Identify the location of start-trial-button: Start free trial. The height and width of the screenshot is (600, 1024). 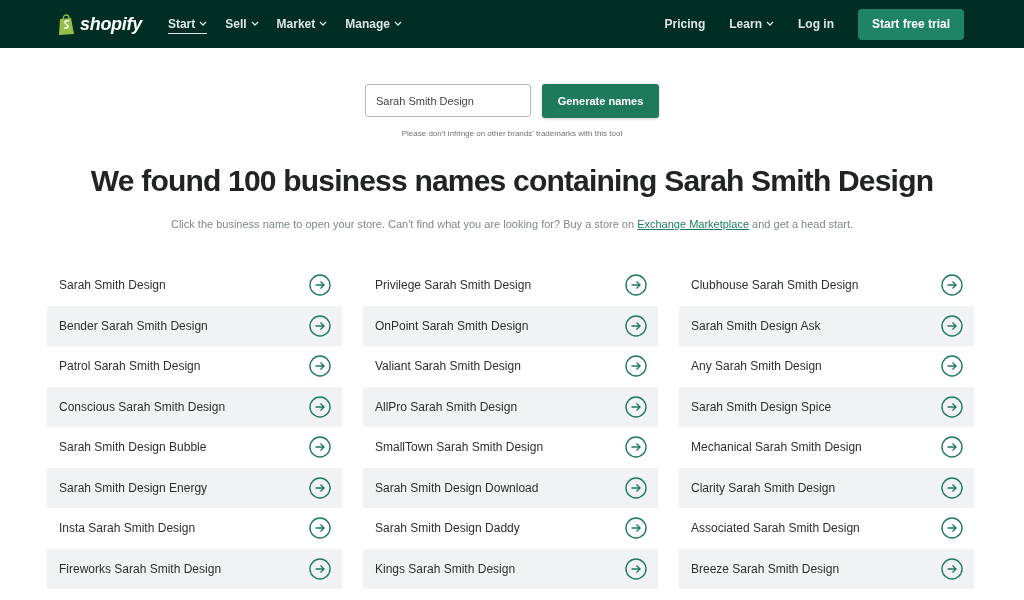
(910, 24).